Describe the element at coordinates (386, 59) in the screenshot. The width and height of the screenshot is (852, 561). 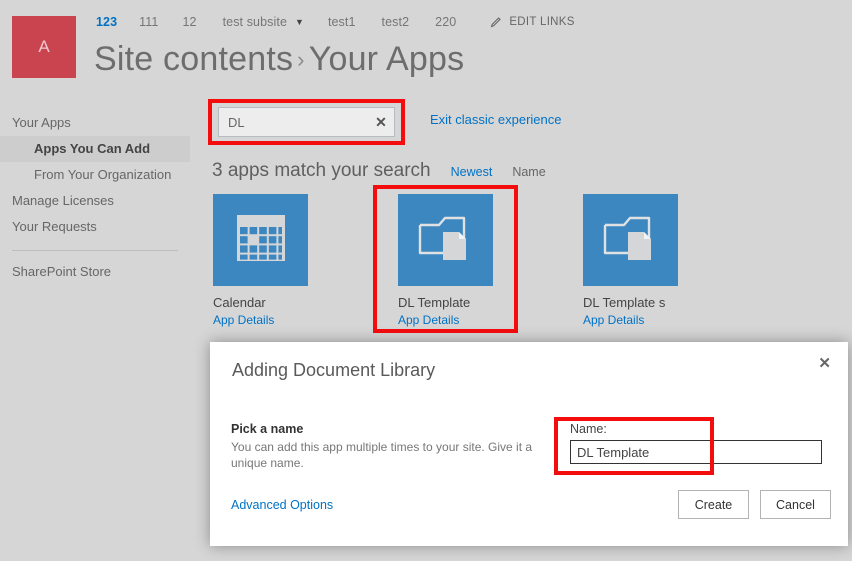
I see `breadcrumb-current: Your Apps` at that location.